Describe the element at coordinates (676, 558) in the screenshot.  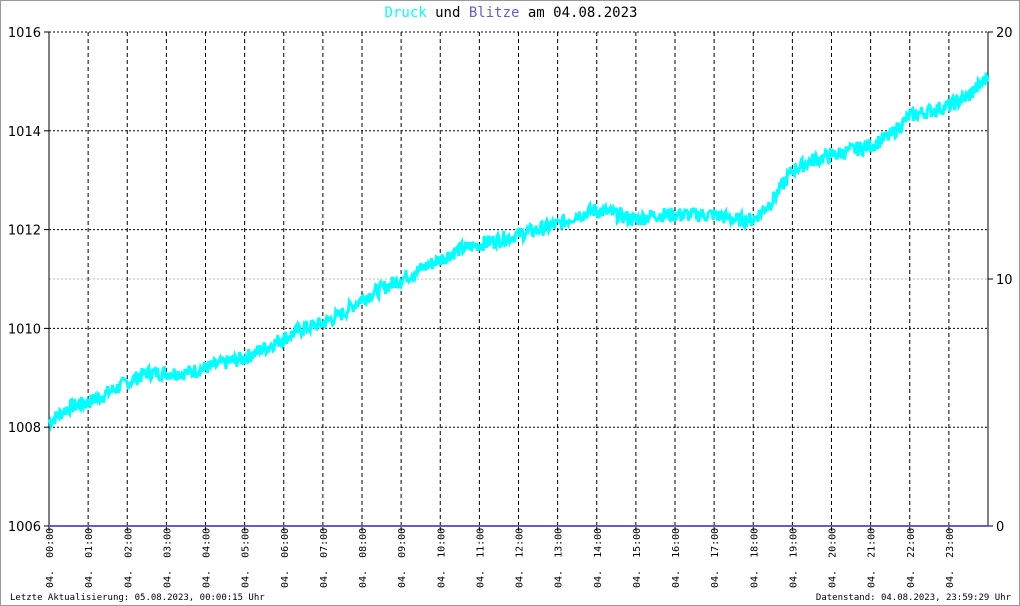
I see `x-tick-label: 04. 16:00` at that location.